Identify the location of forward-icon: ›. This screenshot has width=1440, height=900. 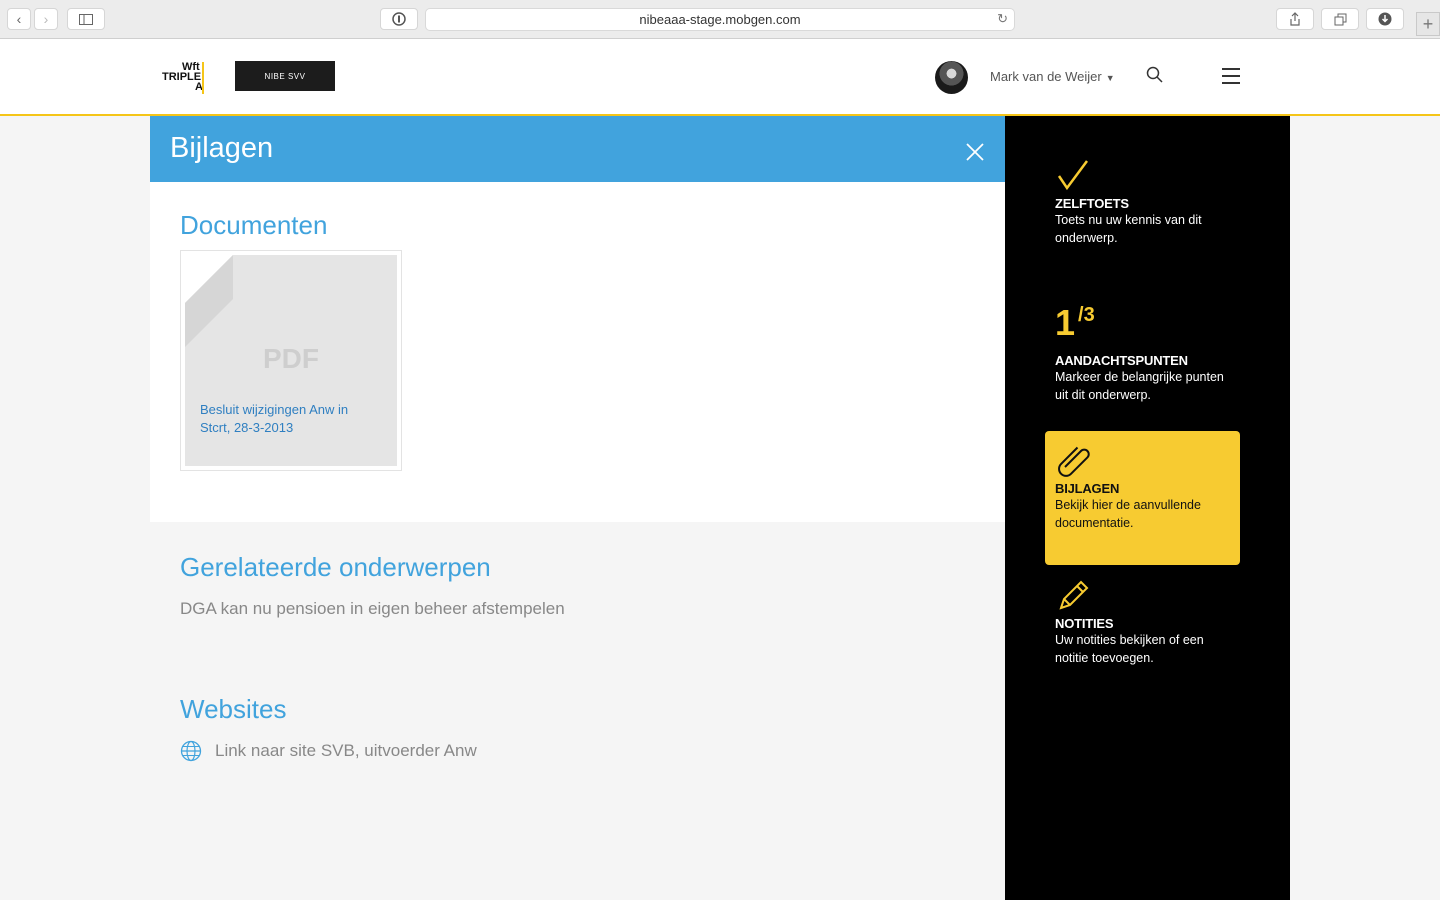
(46, 19).